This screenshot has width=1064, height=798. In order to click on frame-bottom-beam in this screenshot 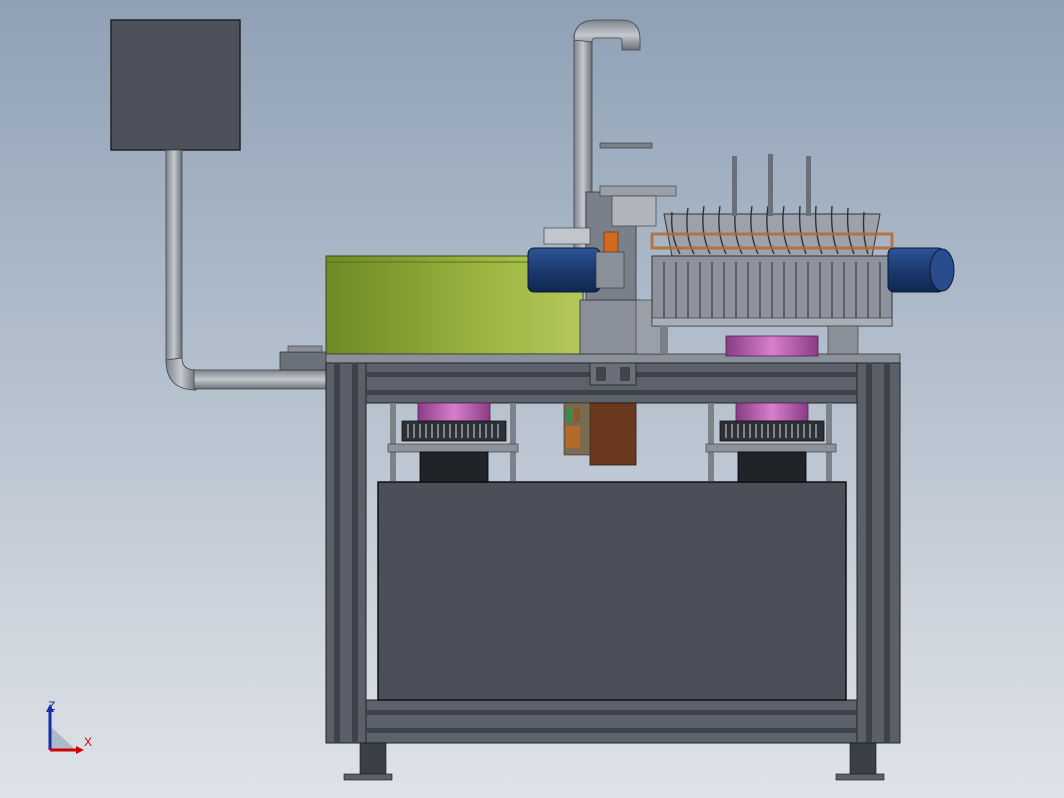, I will do `click(611, 721)`.